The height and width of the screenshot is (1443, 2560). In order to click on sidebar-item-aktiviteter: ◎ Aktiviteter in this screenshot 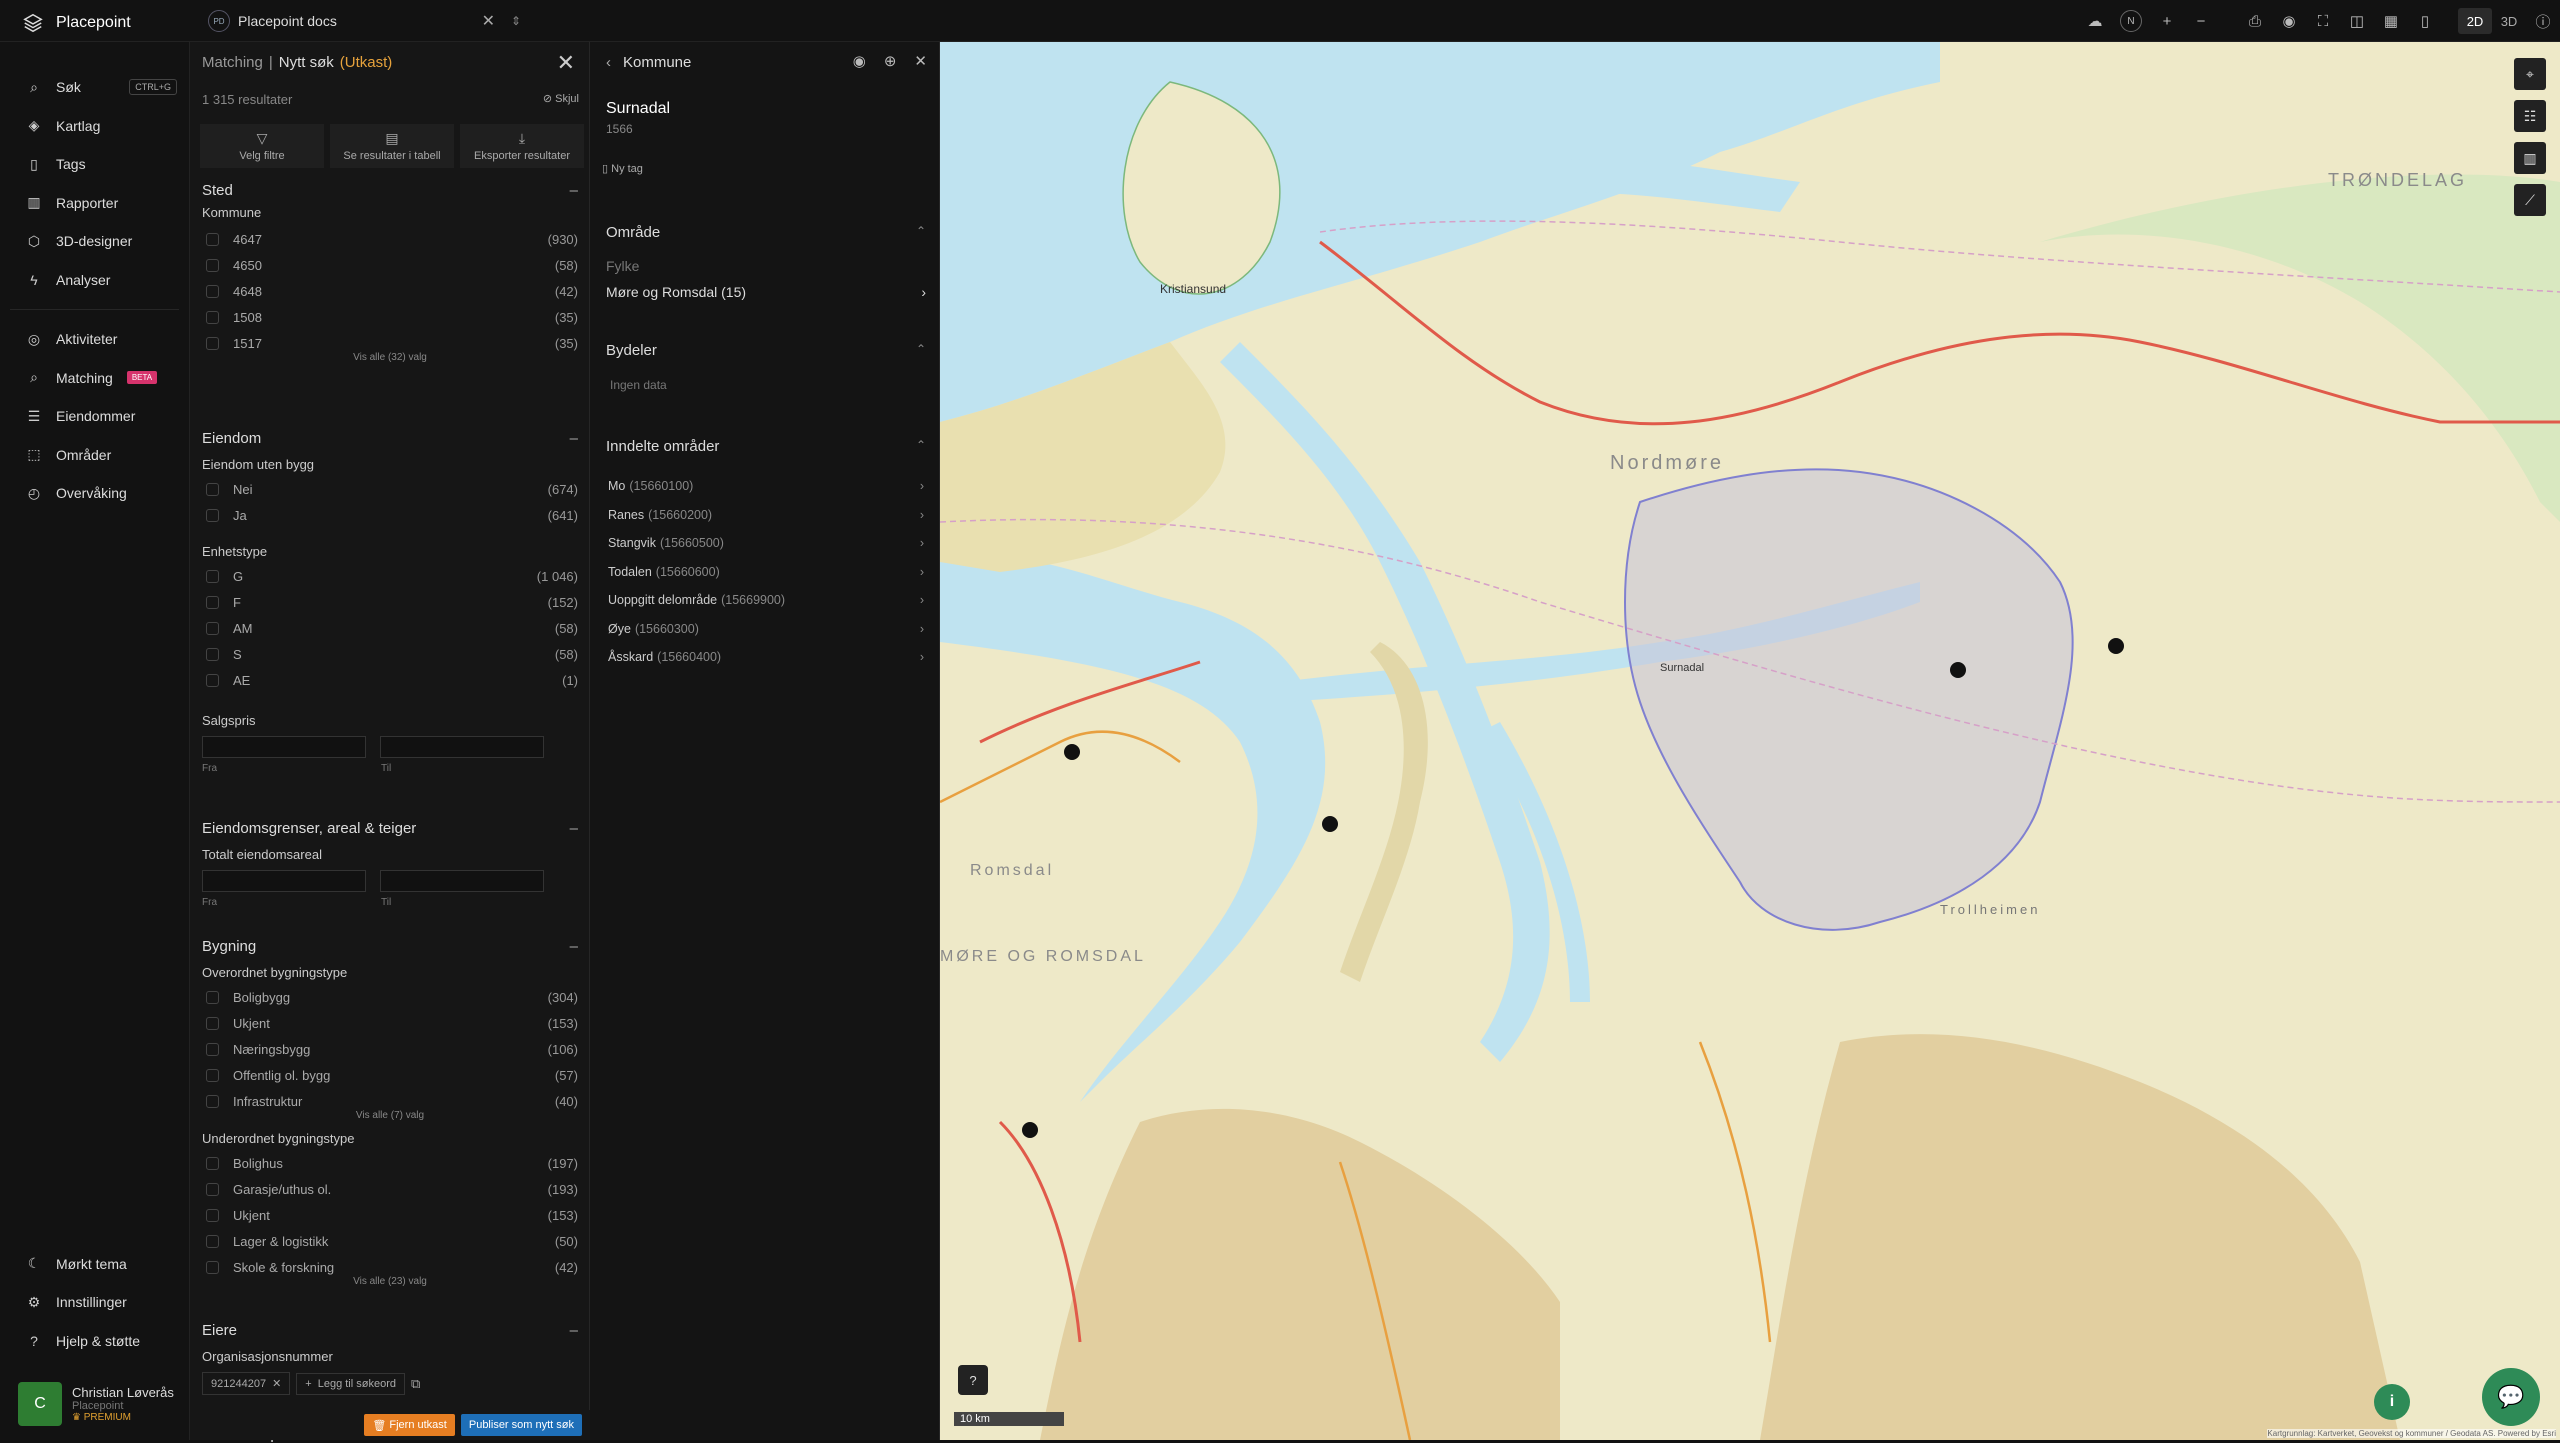, I will do `click(94, 339)`.